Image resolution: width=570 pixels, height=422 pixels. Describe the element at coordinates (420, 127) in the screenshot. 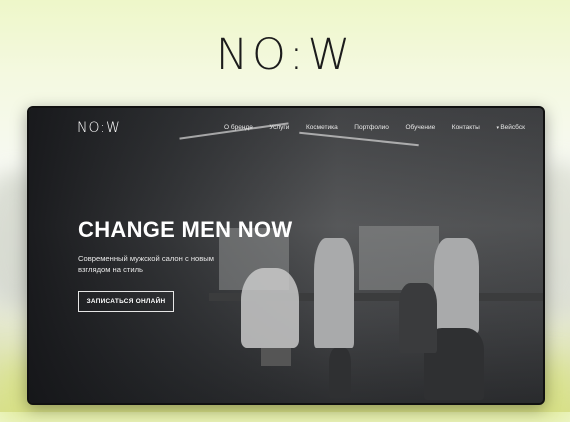

I see `nav-item-education: Обучение` at that location.